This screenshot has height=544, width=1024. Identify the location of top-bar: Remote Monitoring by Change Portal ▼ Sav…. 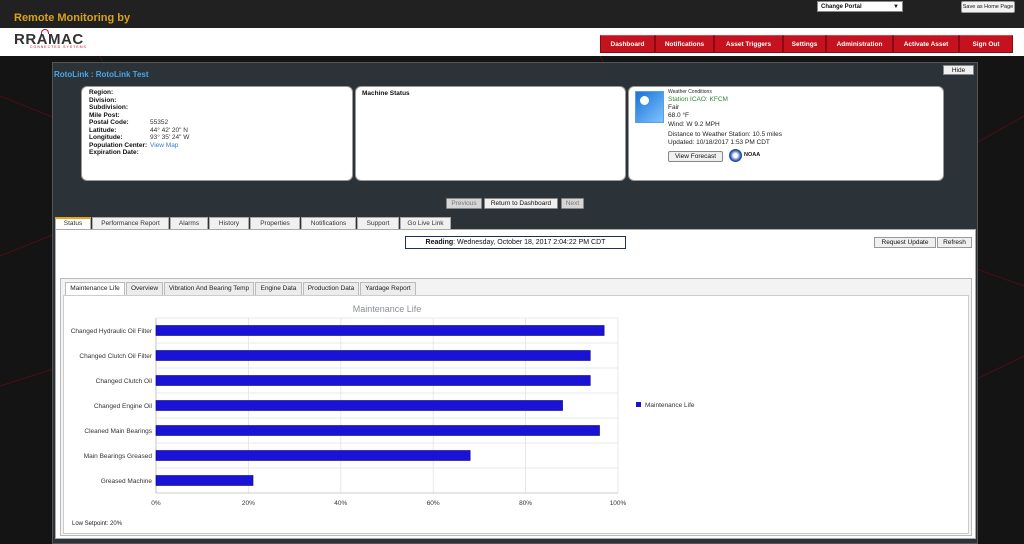
(512, 14).